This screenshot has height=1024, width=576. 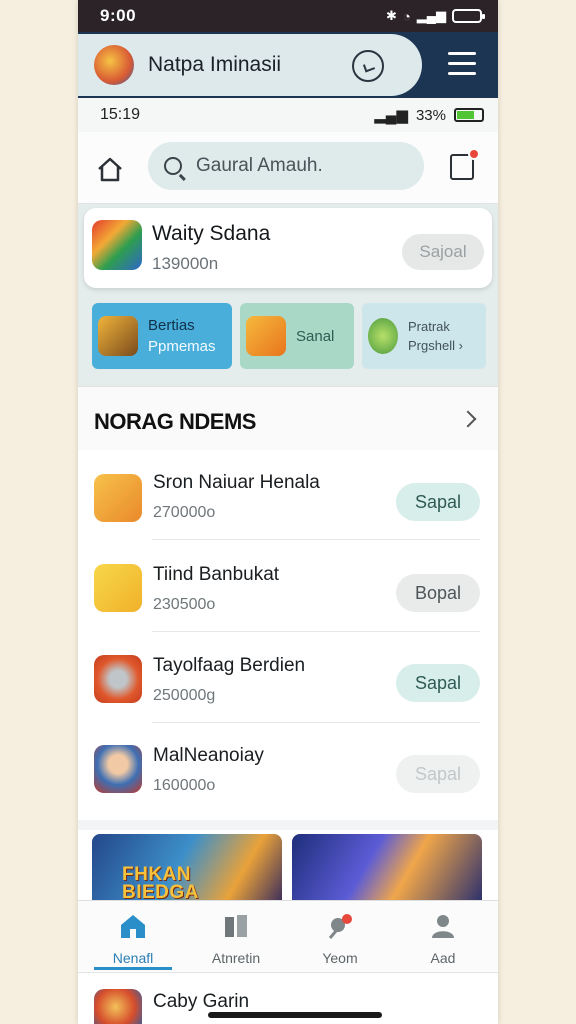 What do you see at coordinates (162, 336) in the screenshot?
I see `category-tile-1: Bertias Ppmemas` at bounding box center [162, 336].